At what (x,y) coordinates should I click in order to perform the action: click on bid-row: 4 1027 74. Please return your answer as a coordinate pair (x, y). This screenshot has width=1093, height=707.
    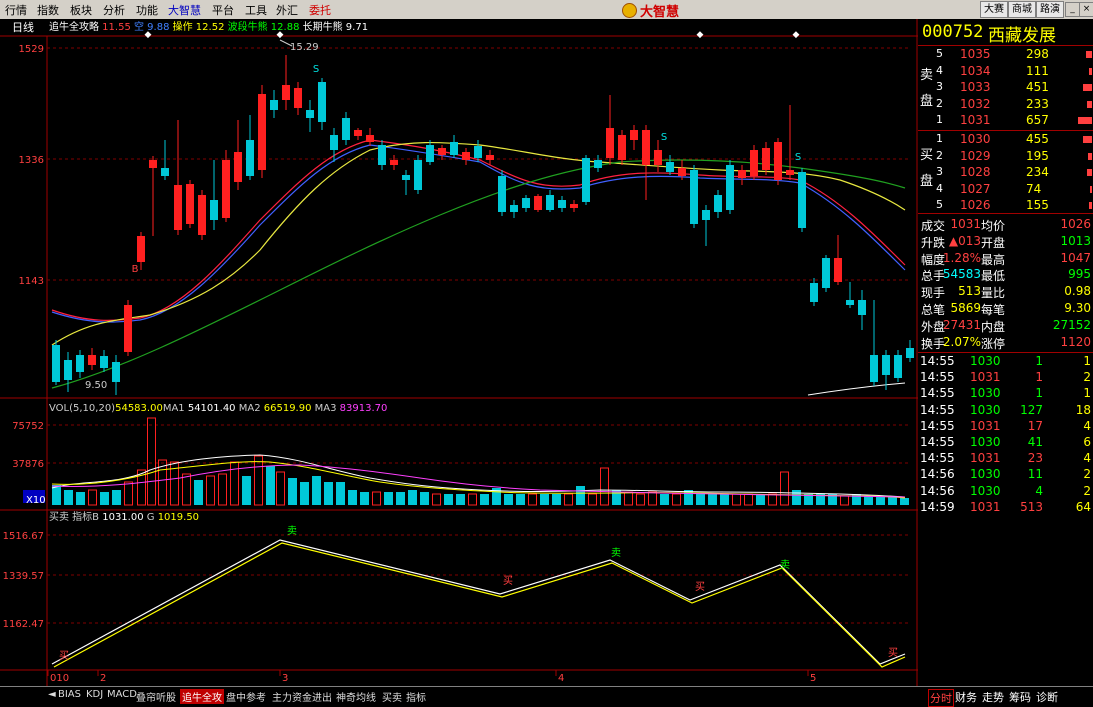
    Looking at the image, I should click on (1005, 190).